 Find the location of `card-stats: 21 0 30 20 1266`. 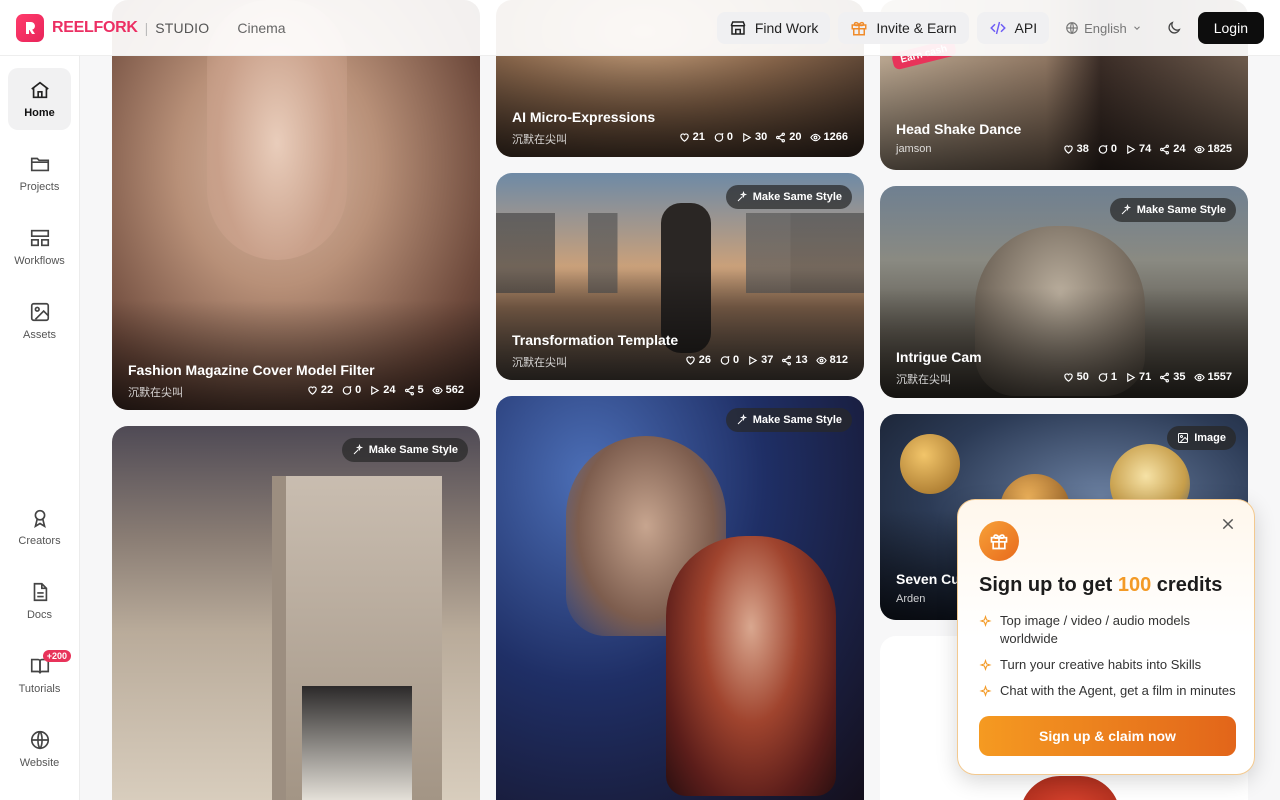

card-stats: 21 0 30 20 1266 is located at coordinates (763, 137).